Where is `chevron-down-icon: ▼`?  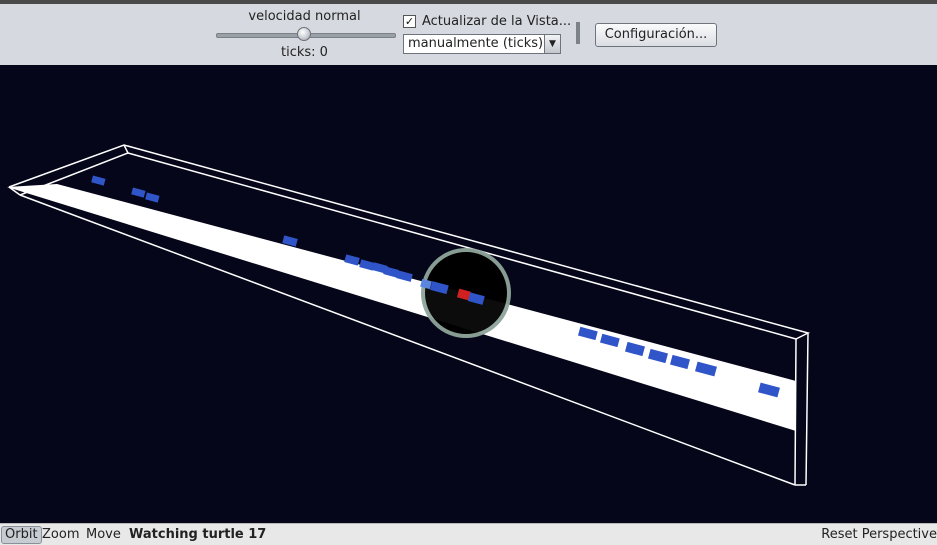
chevron-down-icon: ▼ is located at coordinates (552, 44).